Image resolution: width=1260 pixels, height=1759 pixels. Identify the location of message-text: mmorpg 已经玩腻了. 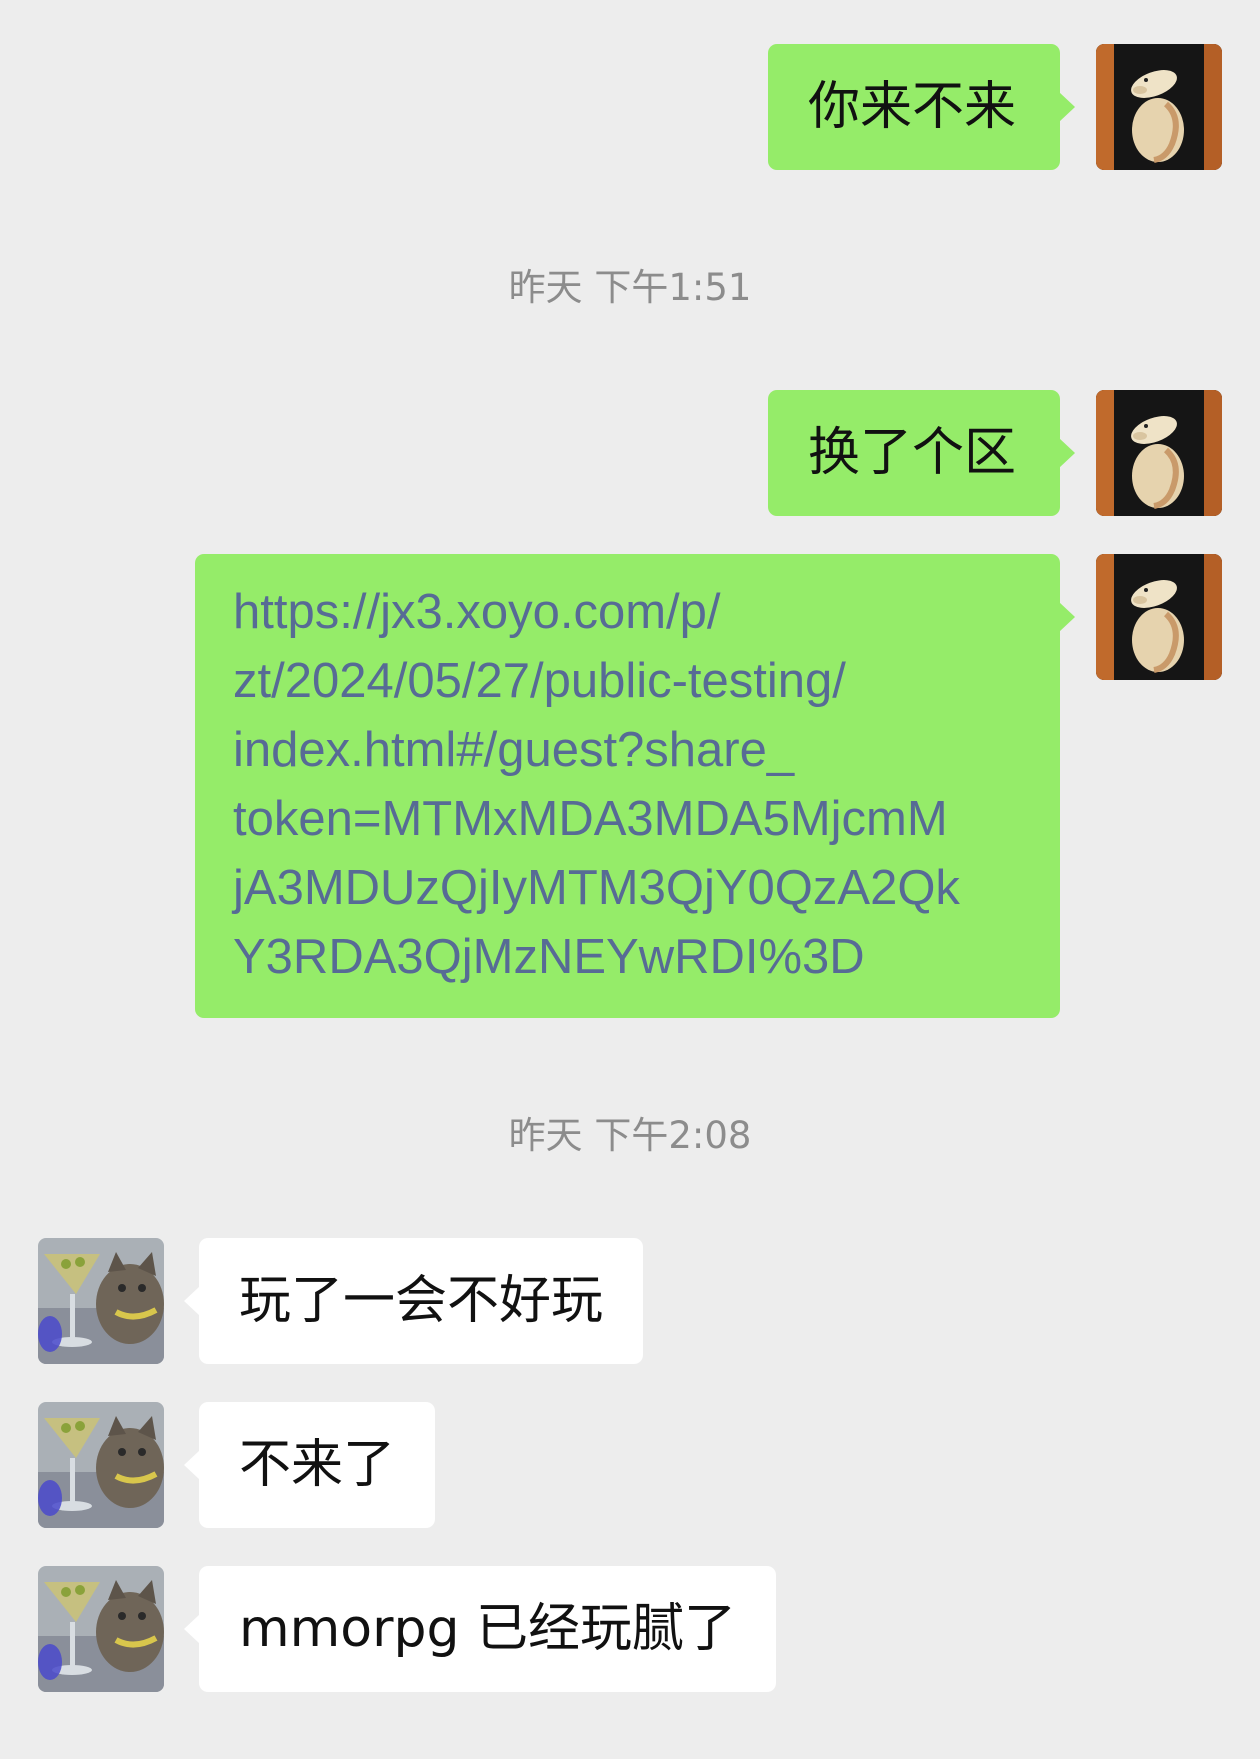
(488, 1629).